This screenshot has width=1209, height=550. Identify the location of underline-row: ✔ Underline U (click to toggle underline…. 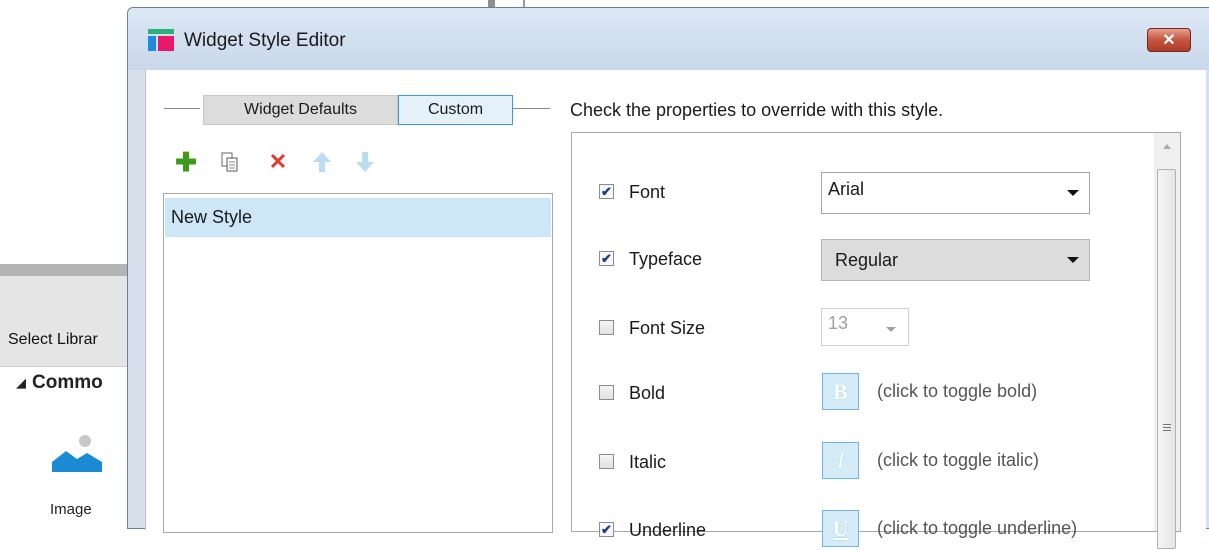
(864, 530).